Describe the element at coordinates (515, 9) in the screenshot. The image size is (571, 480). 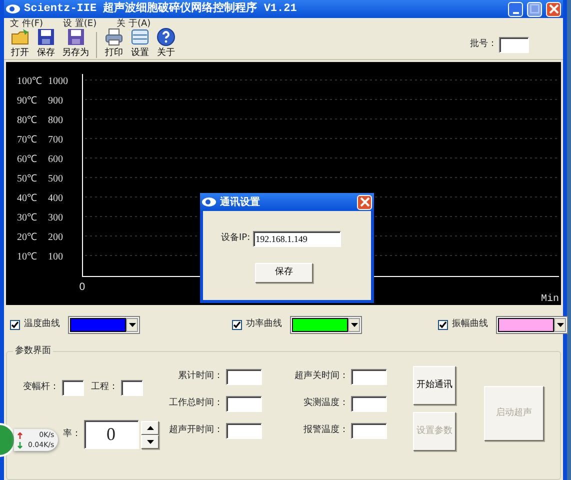
I see `minimize-button` at that location.